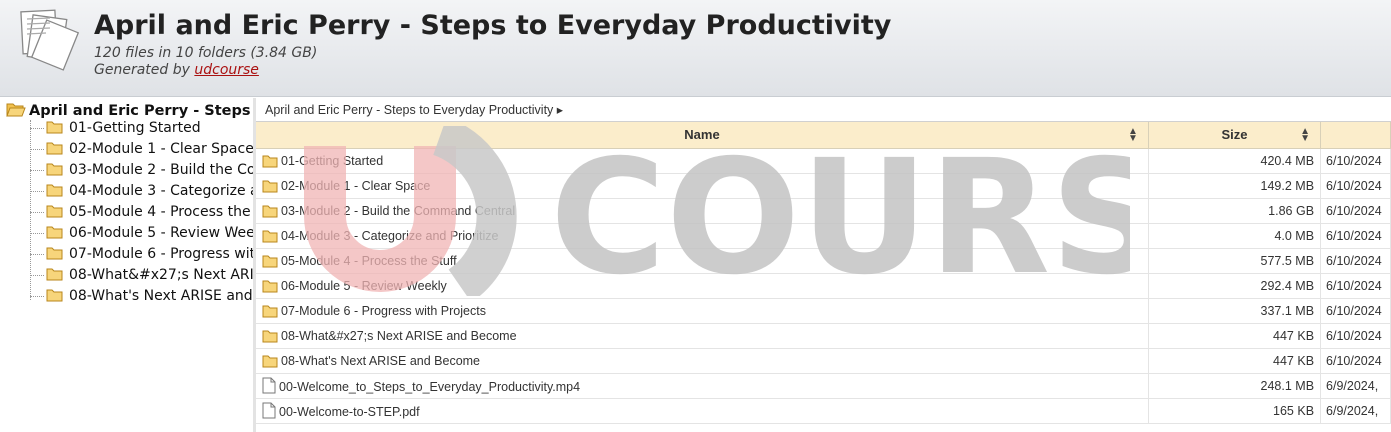 This screenshot has width=1391, height=432. What do you see at coordinates (142, 172) in the screenshot?
I see `tree-item: 03-Module 2 - Build the Command Central` at bounding box center [142, 172].